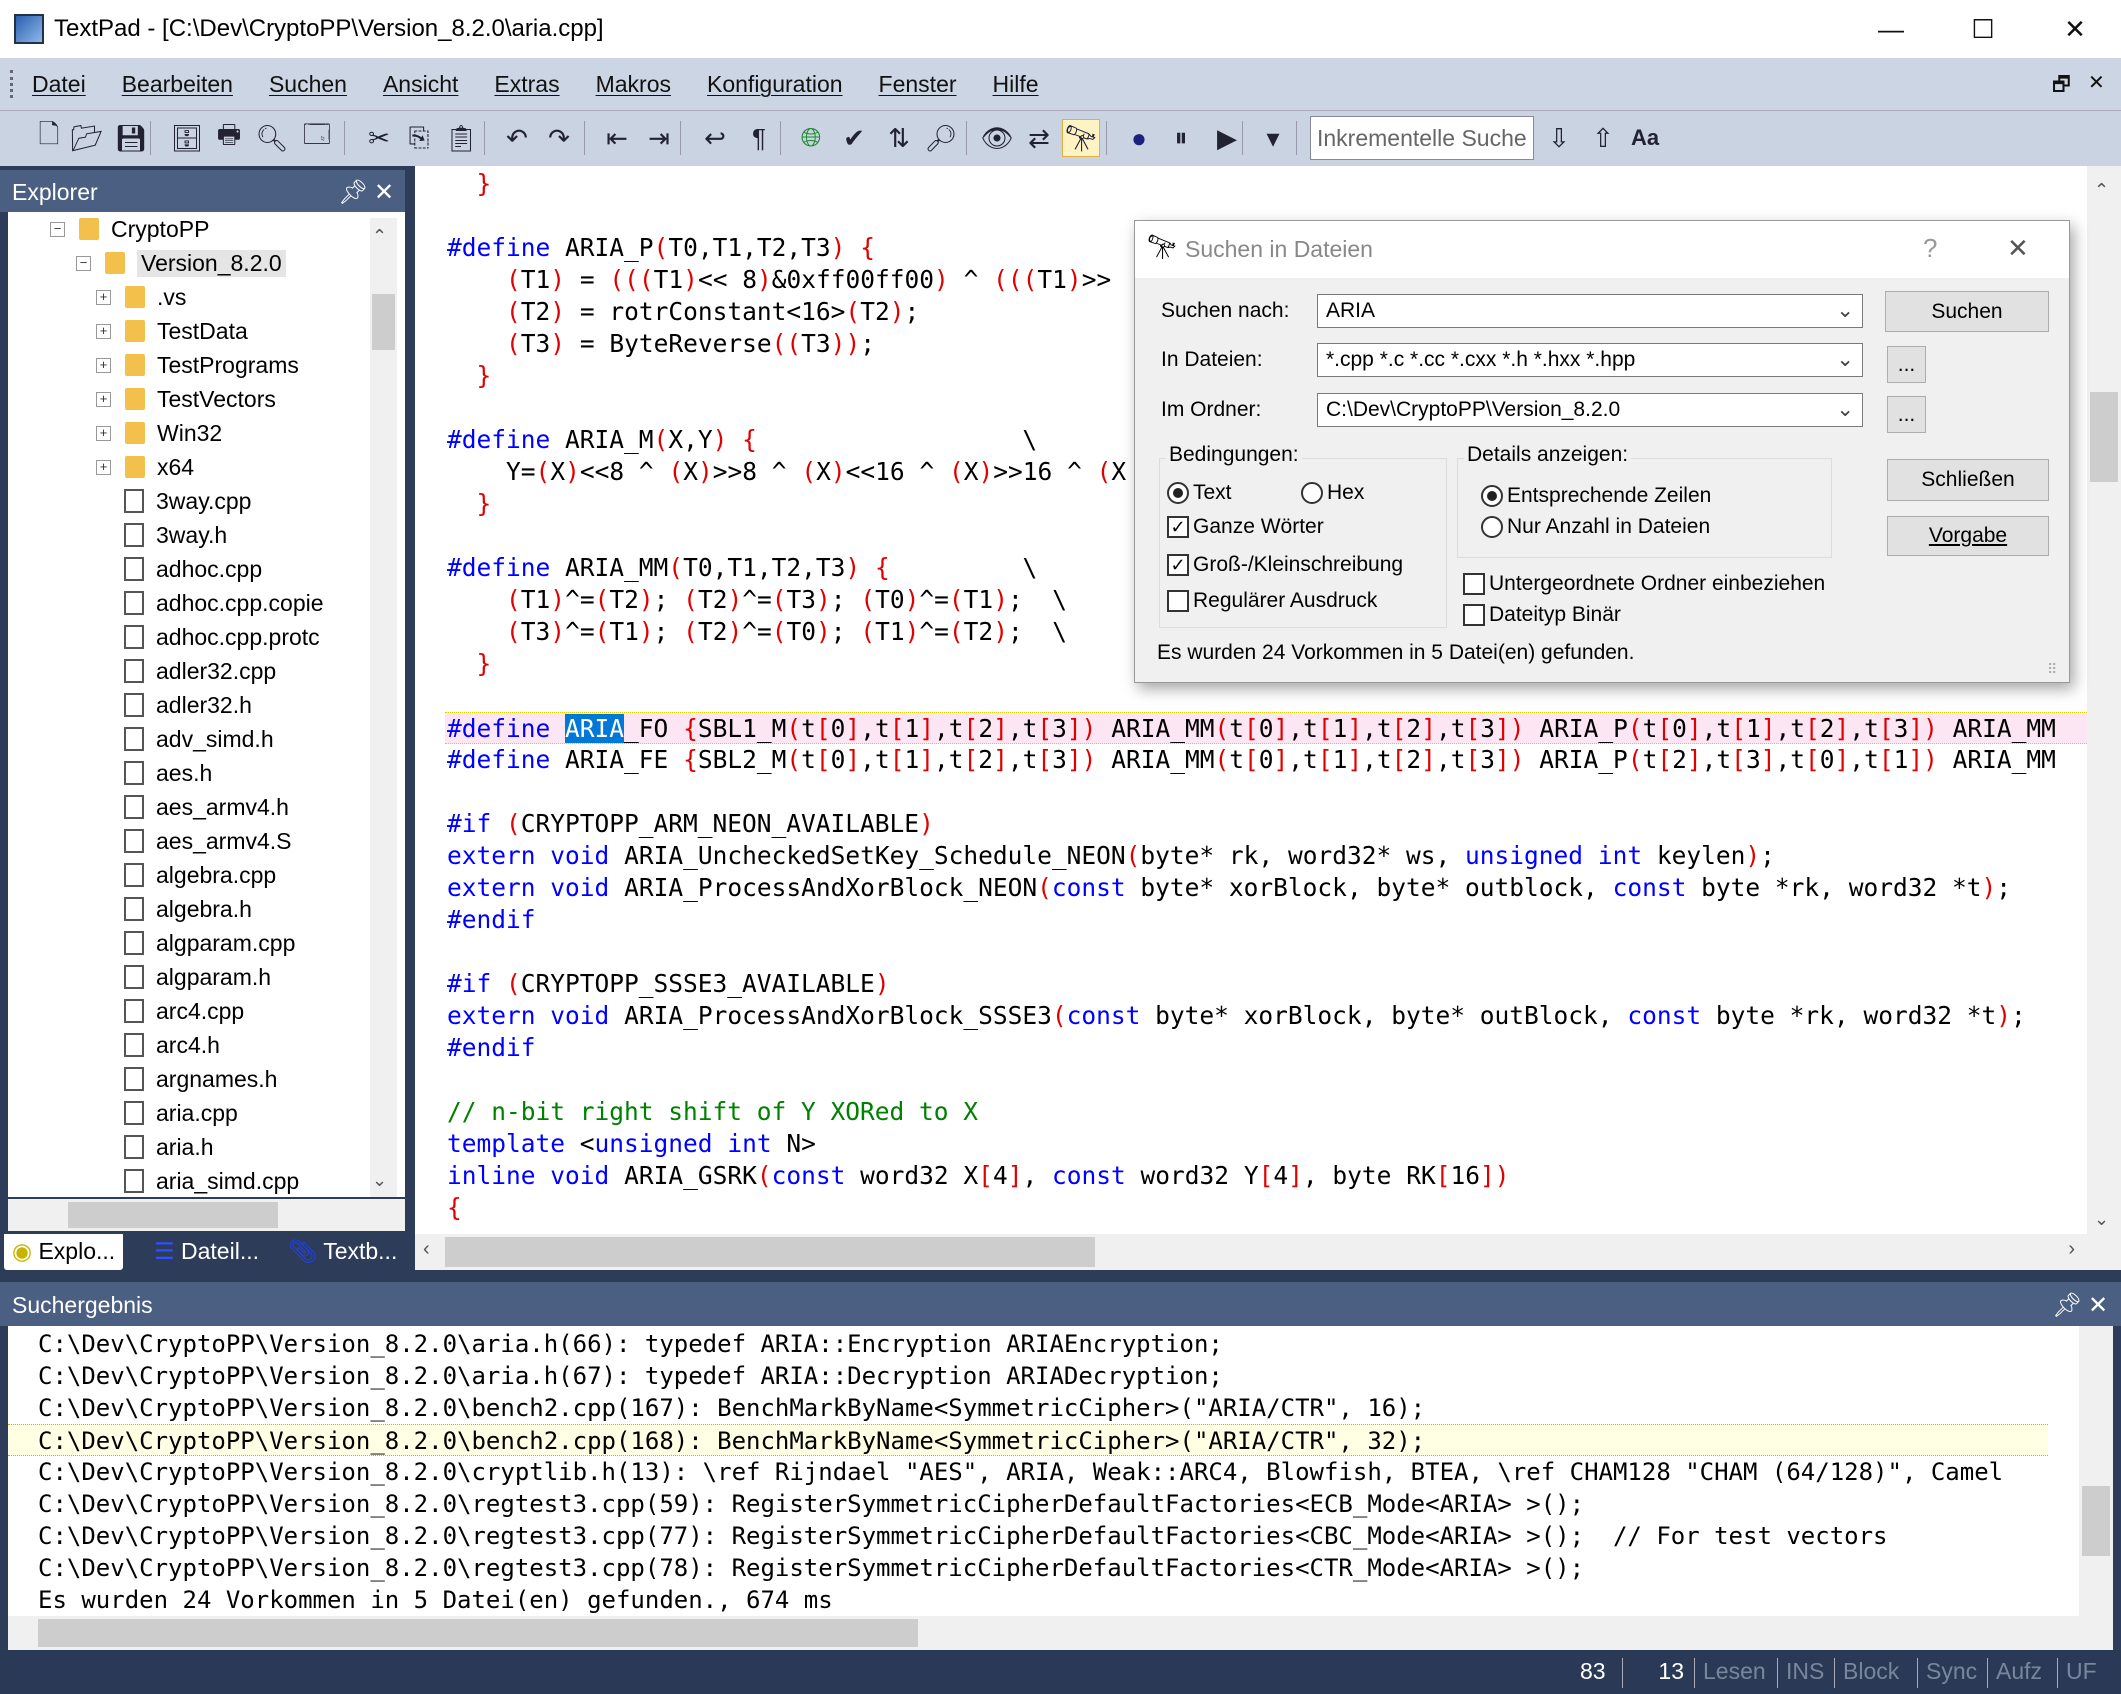  What do you see at coordinates (899, 138) in the screenshot?
I see `sort-icon: ⇅` at bounding box center [899, 138].